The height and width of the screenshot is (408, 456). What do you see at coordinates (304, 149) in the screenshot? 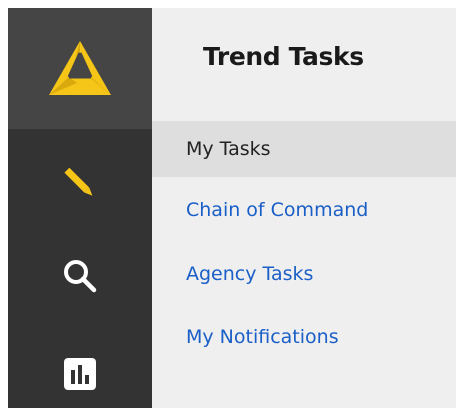
I see `nav-item-my-tasks: My Tasks` at bounding box center [304, 149].